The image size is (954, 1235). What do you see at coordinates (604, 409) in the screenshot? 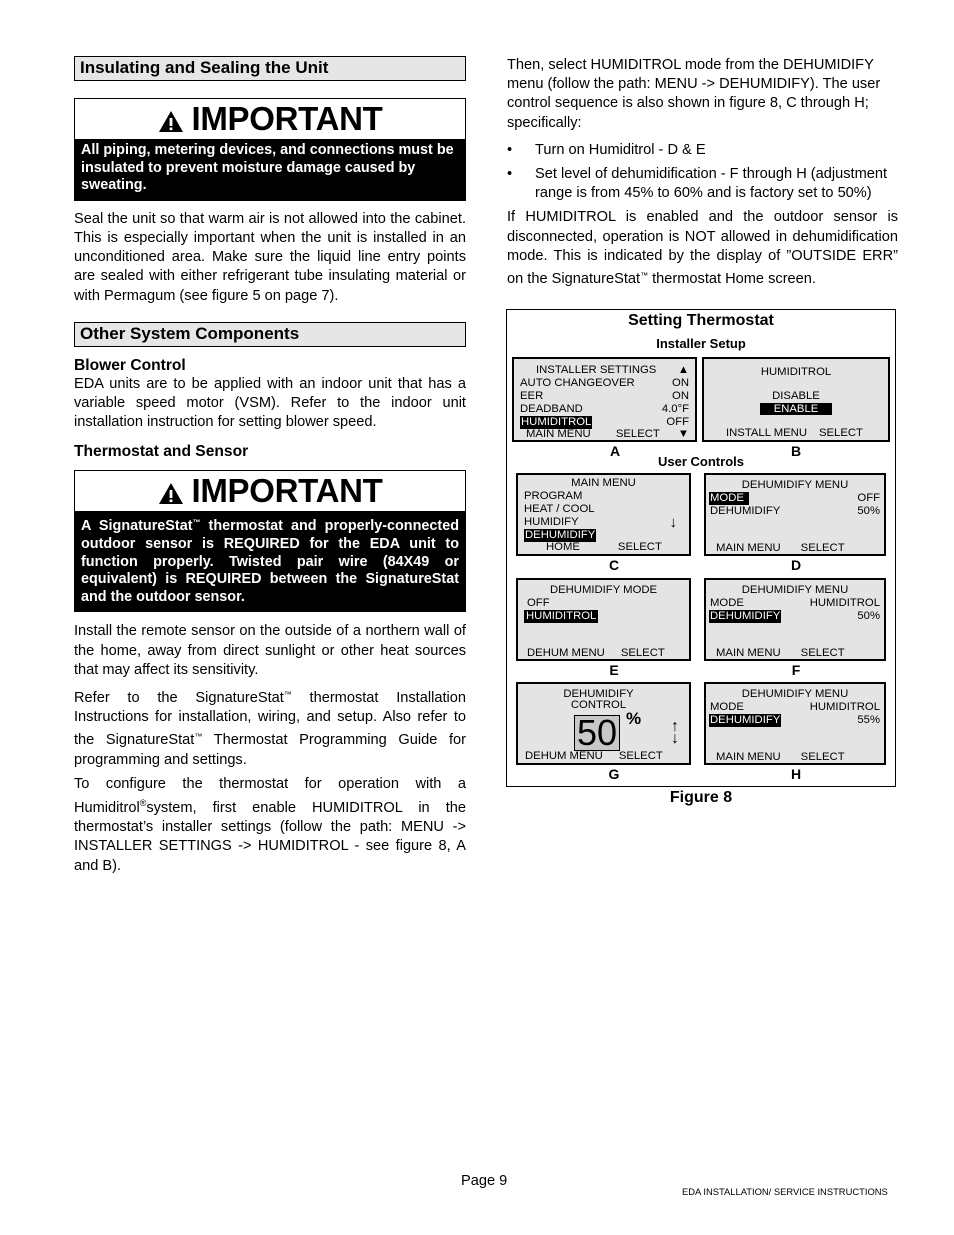
I see `setting-row: DEADBAND 4.0°F` at bounding box center [604, 409].